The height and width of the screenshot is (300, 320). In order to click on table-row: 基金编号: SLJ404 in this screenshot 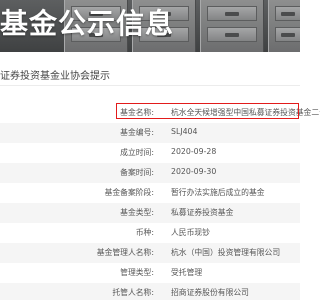, I will do `click(150, 133)`.